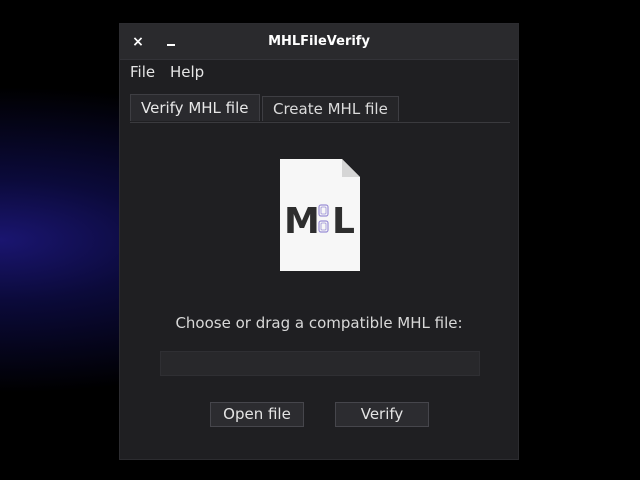 This screenshot has width=640, height=480. What do you see at coordinates (142, 72) in the screenshot?
I see `menu-file: File` at bounding box center [142, 72].